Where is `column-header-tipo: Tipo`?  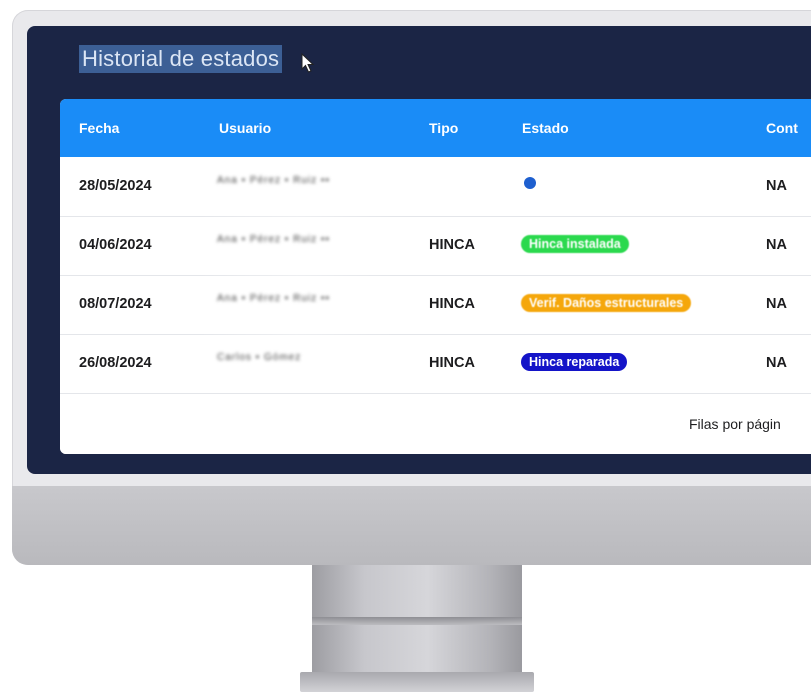
column-header-tipo: Tipo is located at coordinates (443, 128).